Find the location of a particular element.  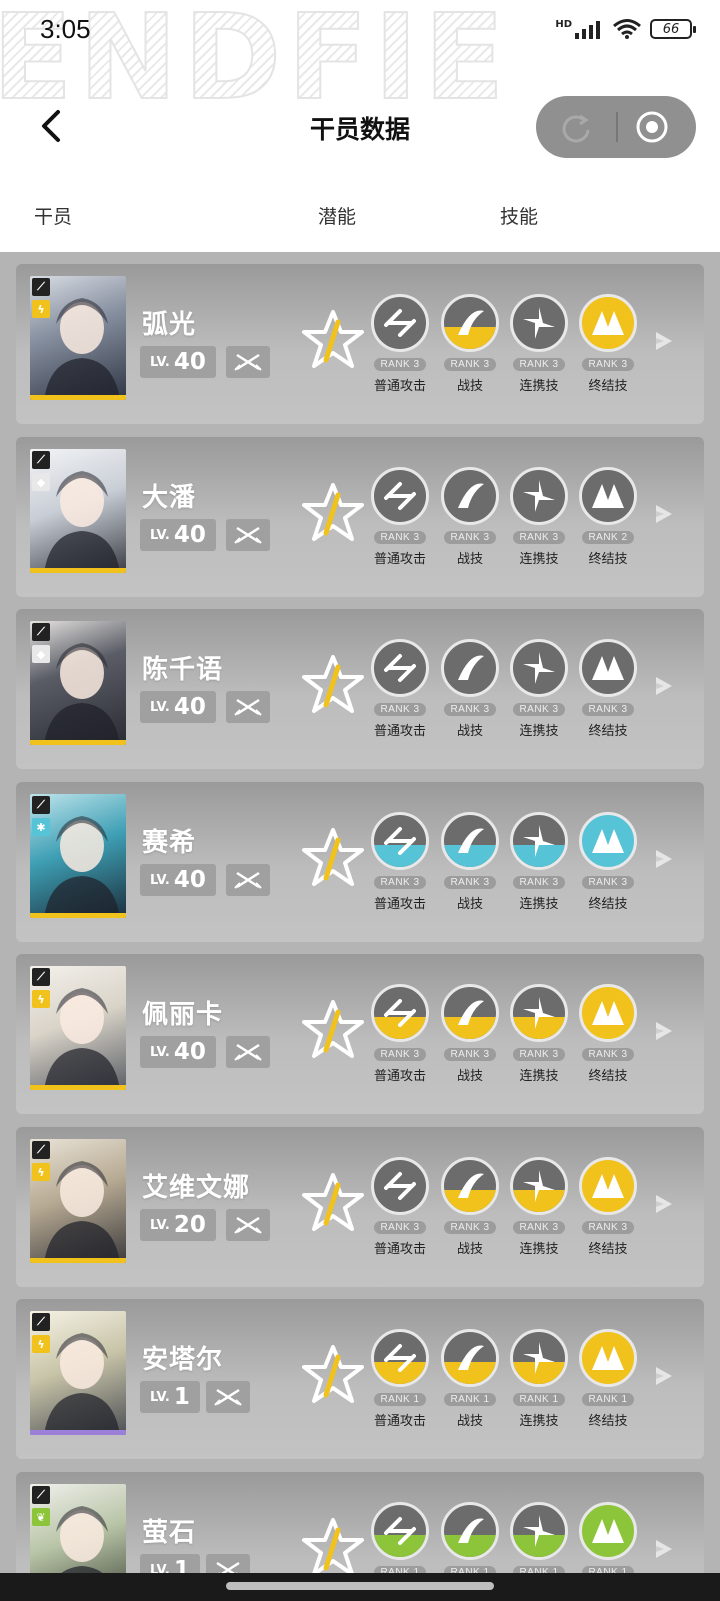

skill-label: 连携技 is located at coordinates (539, 386).